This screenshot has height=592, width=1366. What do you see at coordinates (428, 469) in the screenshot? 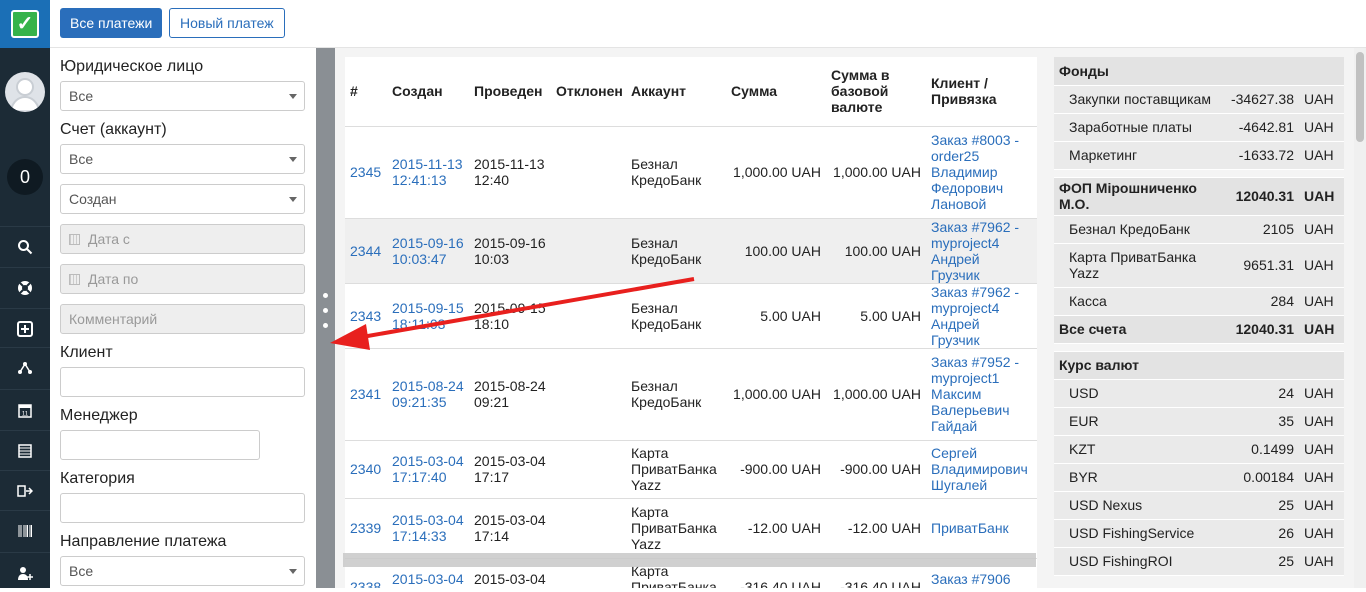
I see `created-link: 2015-03-04 17:17:40` at bounding box center [428, 469].